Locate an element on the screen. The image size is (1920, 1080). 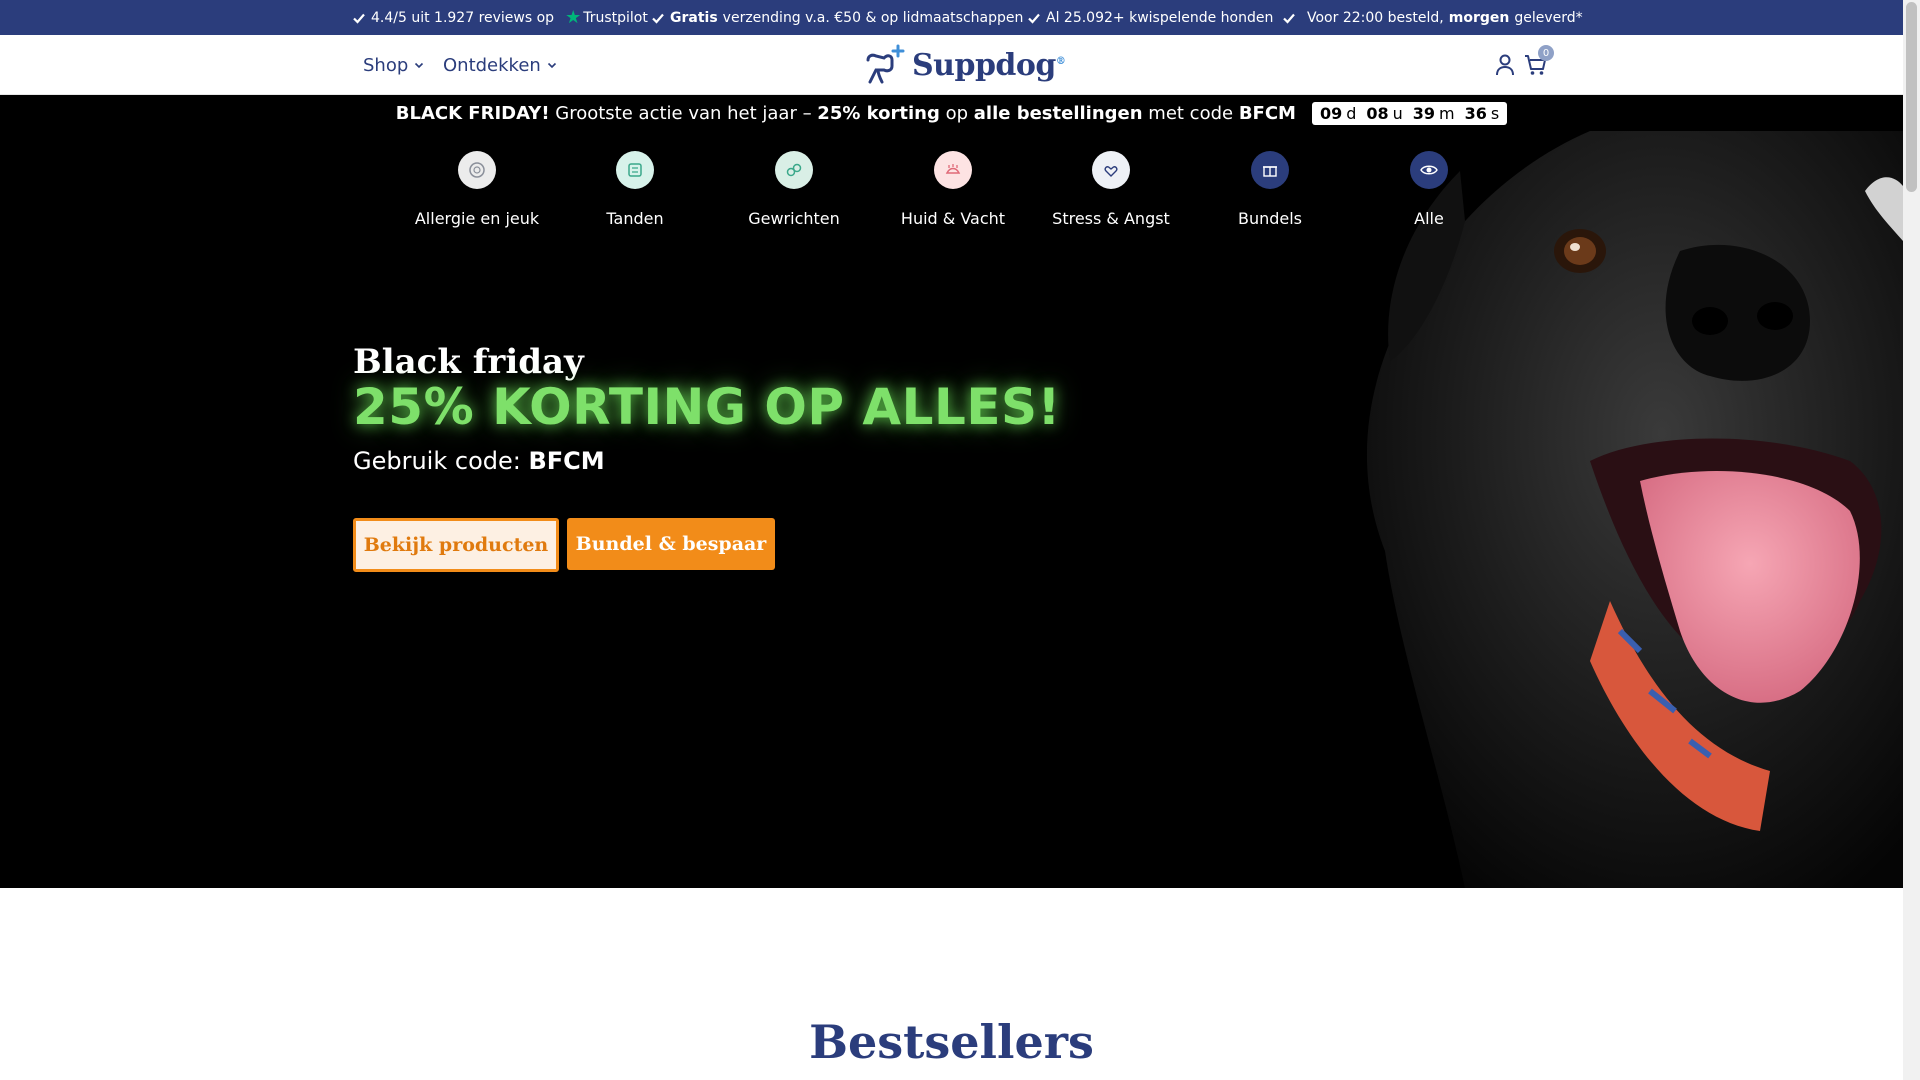
bundle-icon is located at coordinates (1270, 170).